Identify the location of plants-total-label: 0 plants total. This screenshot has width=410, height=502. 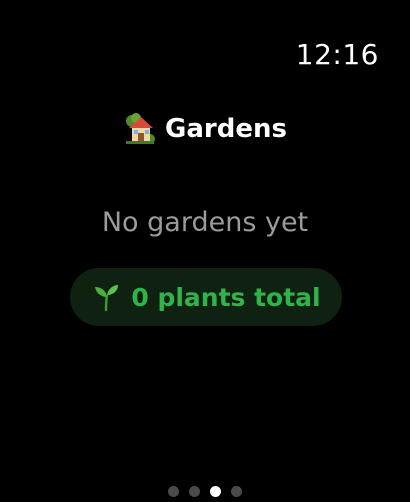
(226, 297).